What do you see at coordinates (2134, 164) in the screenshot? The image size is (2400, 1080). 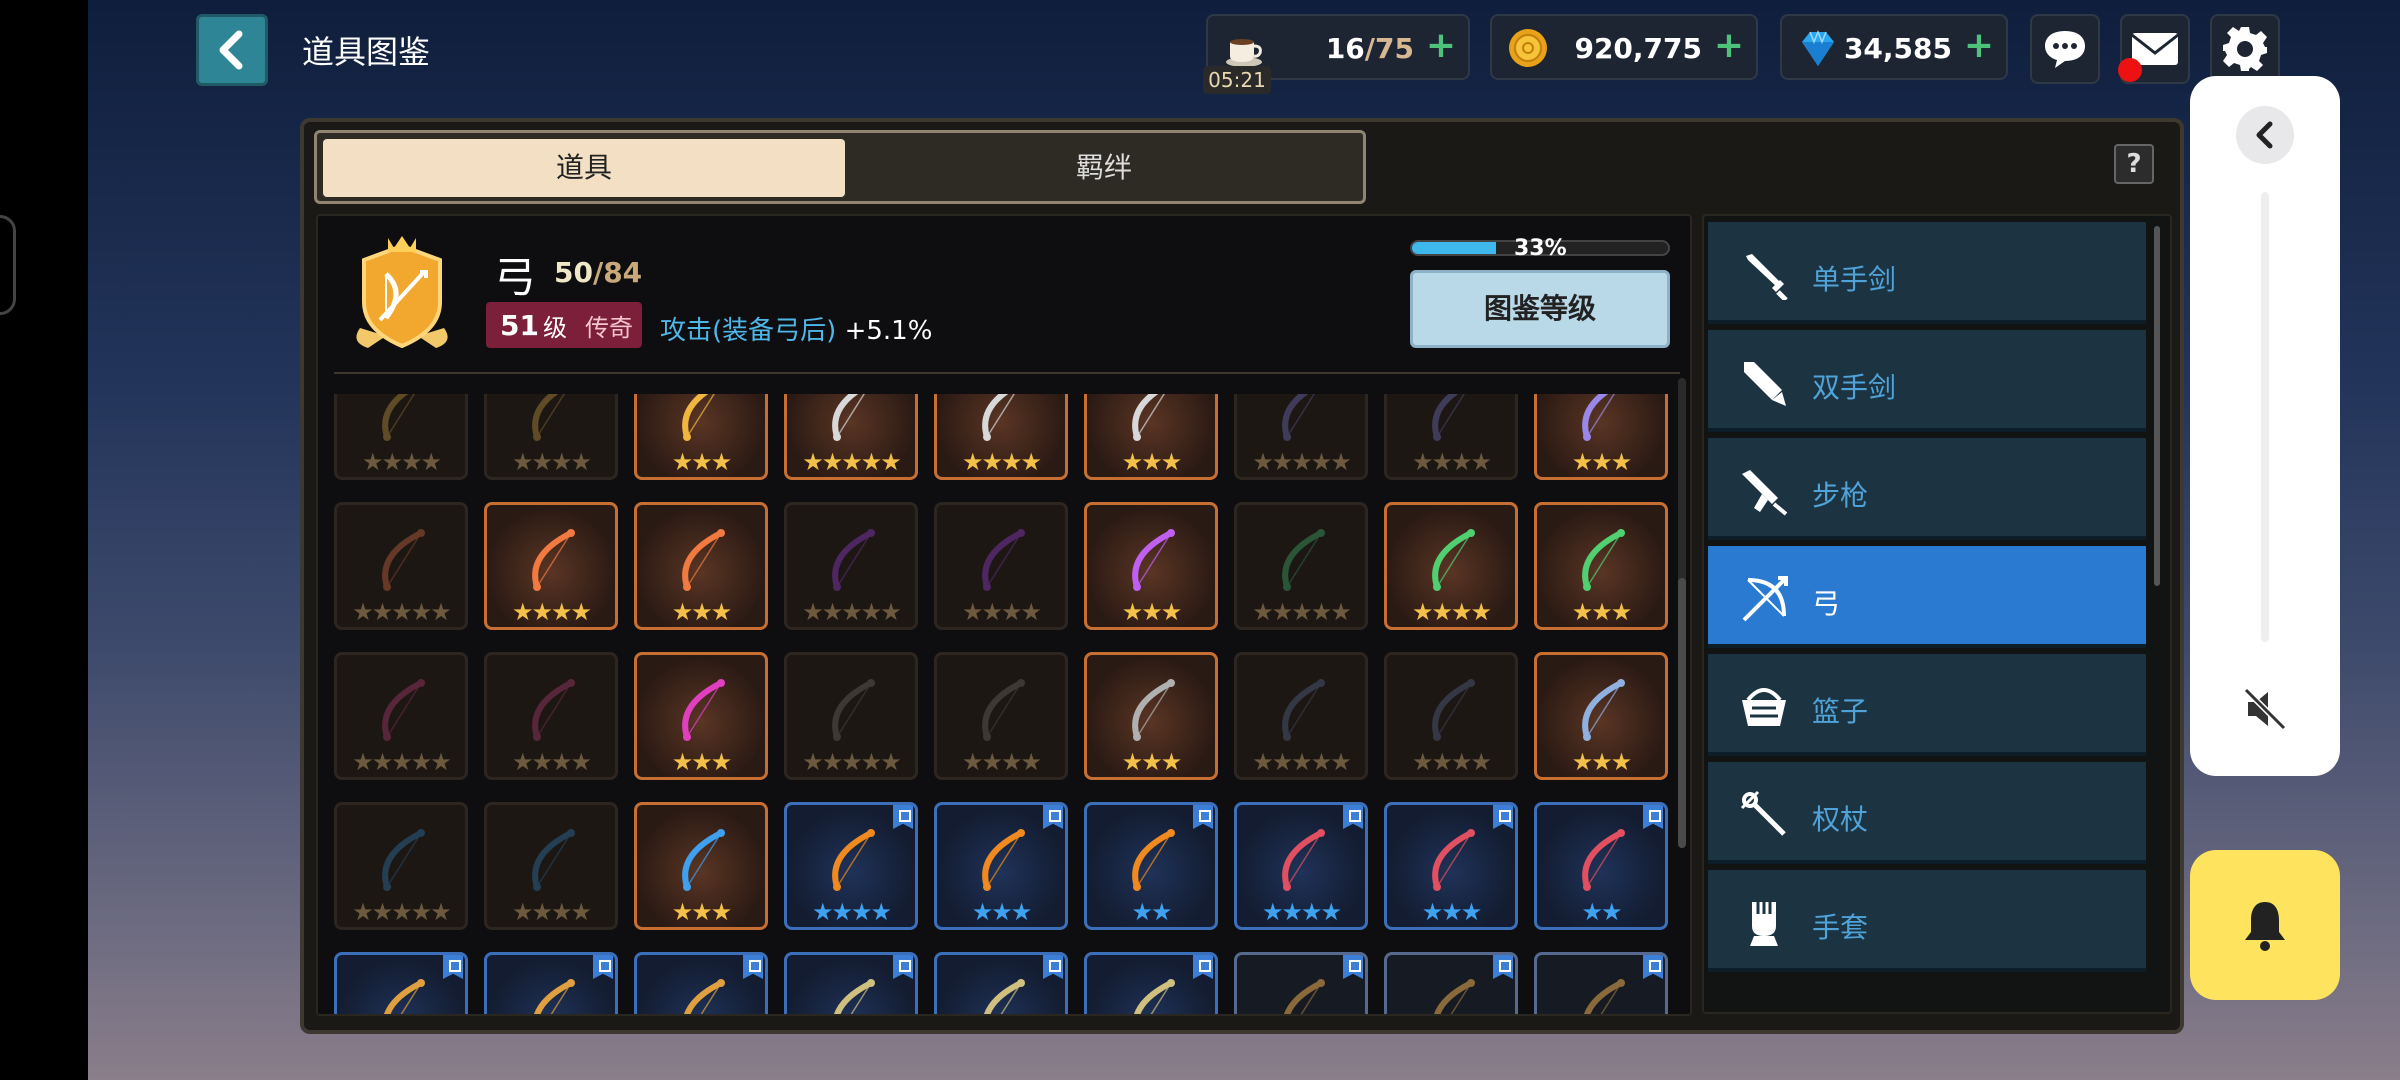 I see `help-button: ?` at bounding box center [2134, 164].